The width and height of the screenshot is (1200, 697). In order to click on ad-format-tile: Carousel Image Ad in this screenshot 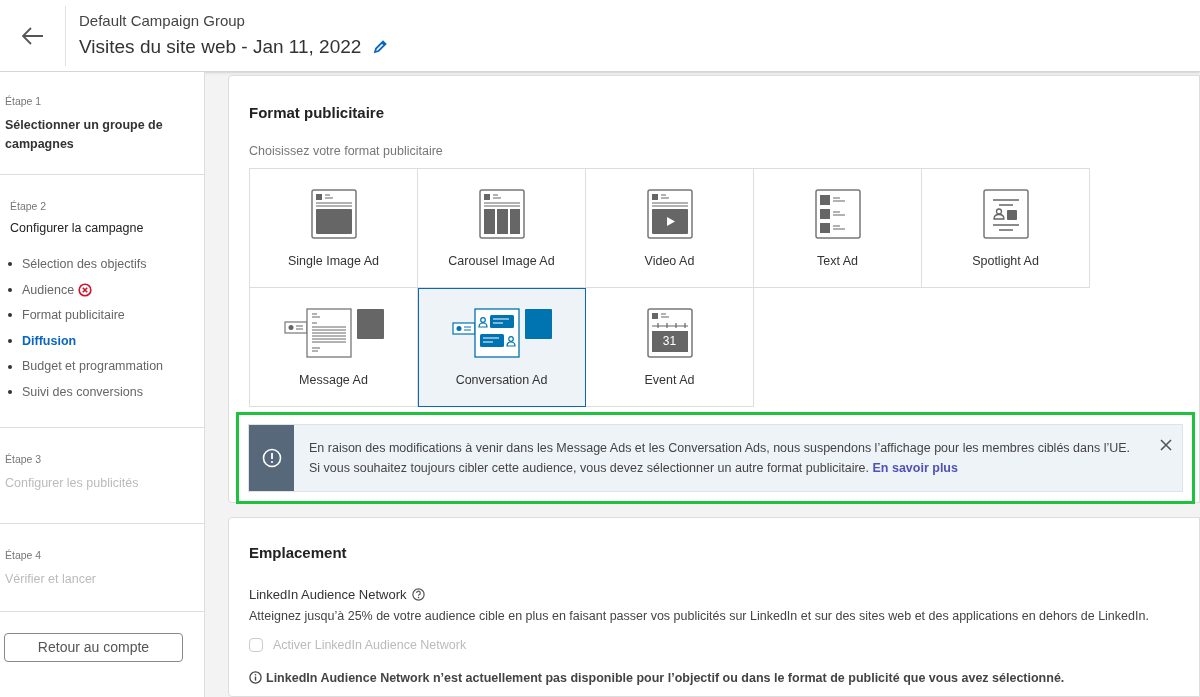, I will do `click(502, 229)`.